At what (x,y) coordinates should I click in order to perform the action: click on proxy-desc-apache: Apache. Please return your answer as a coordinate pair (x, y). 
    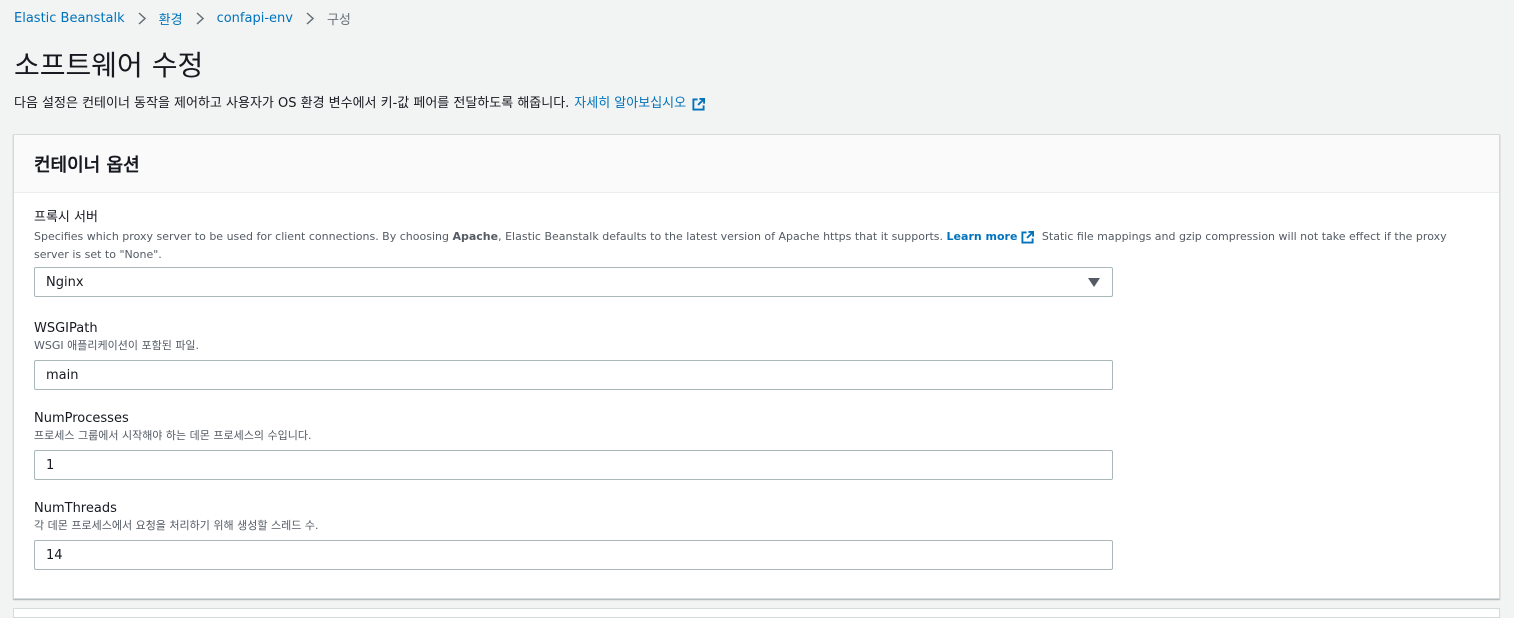
    Looking at the image, I should click on (475, 236).